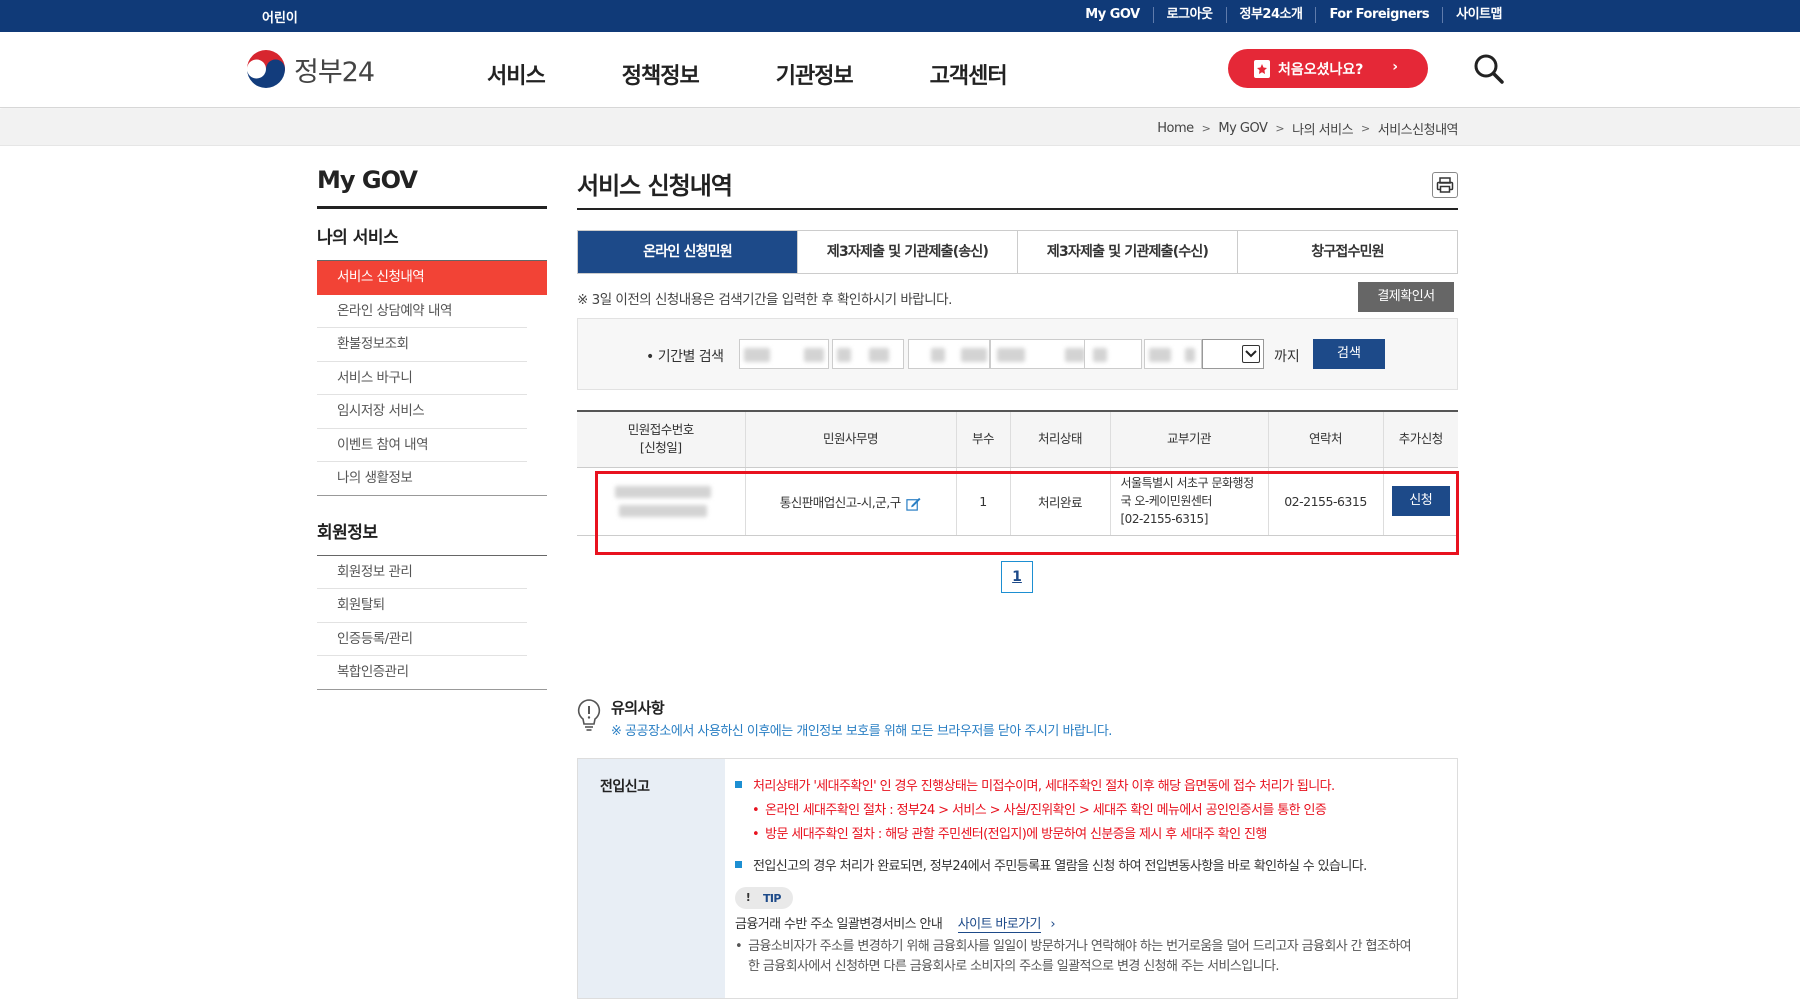  Describe the element at coordinates (1418, 130) in the screenshot. I see `breadcrumb-current: 서비스신청내역` at that location.